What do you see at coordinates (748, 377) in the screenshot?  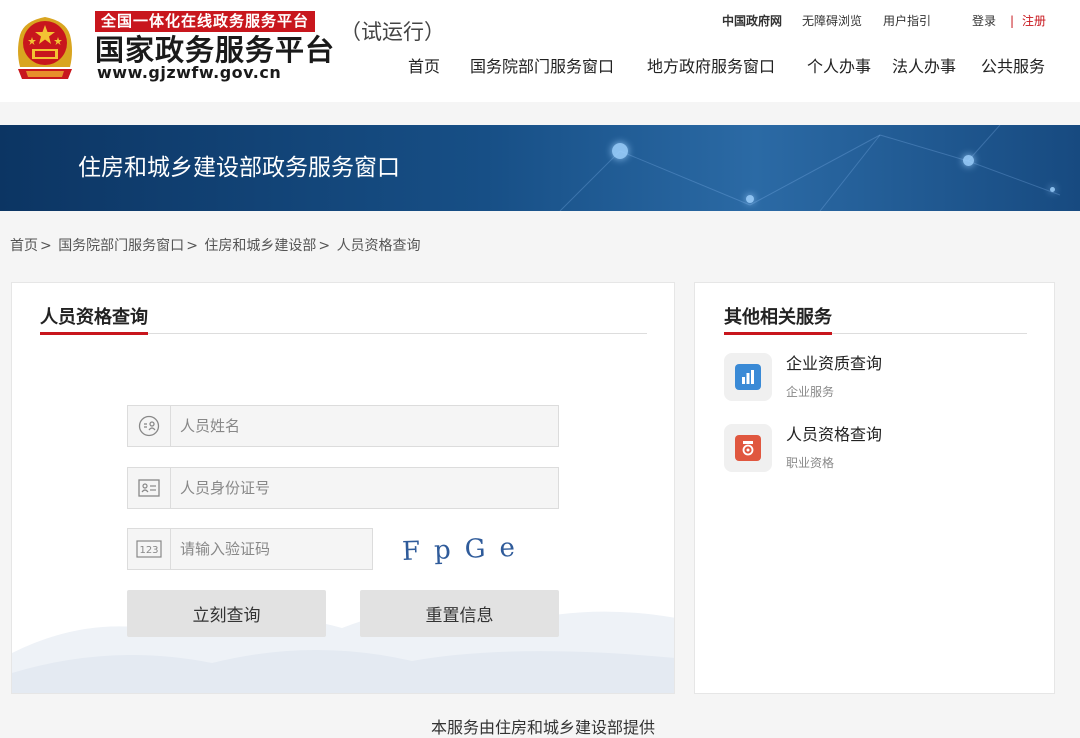 I see `building-chart-icon` at bounding box center [748, 377].